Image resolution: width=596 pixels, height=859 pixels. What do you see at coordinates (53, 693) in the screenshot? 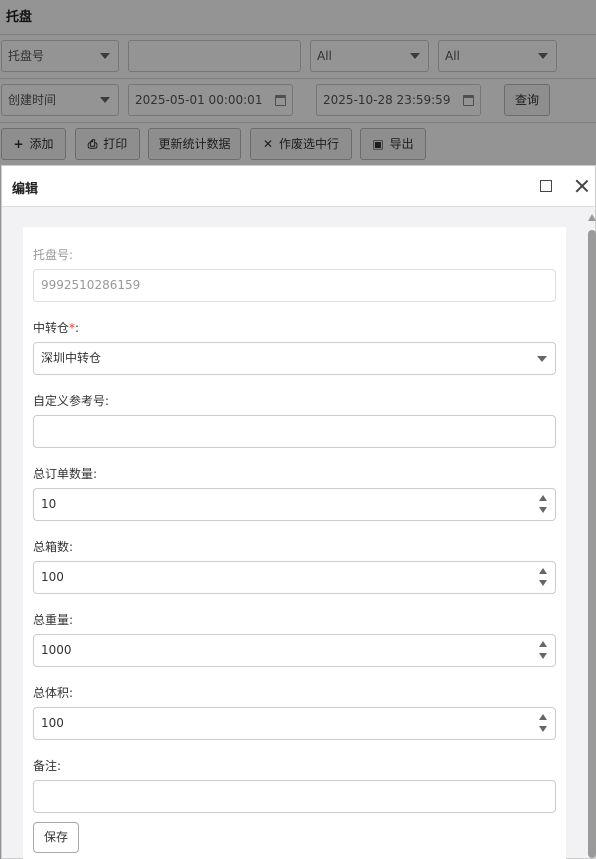
I see `total-volume-label: 总体积:` at bounding box center [53, 693].